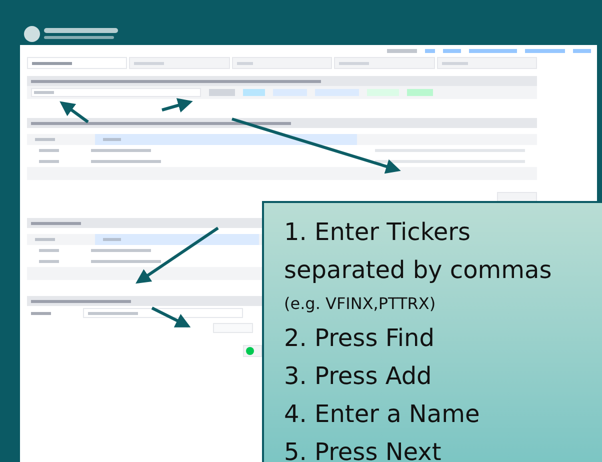 The height and width of the screenshot is (462, 602). What do you see at coordinates (233, 328) in the screenshot?
I see `save-as-button` at bounding box center [233, 328].